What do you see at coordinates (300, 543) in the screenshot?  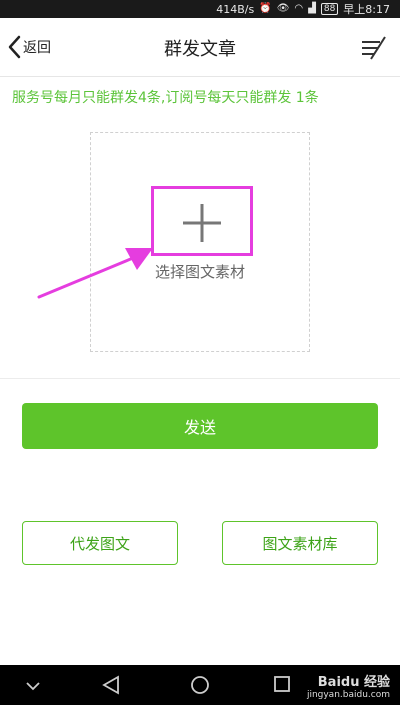 I see `material-library-button: 图文素材库` at bounding box center [300, 543].